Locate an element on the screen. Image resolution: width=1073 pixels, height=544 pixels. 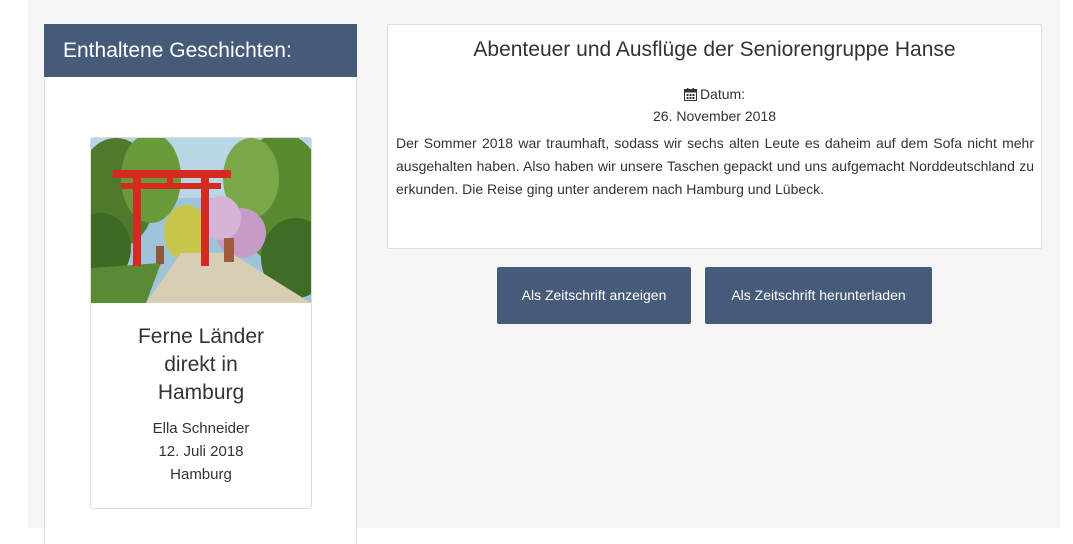
date-value: 26. November 2018 is located at coordinates (714, 116).